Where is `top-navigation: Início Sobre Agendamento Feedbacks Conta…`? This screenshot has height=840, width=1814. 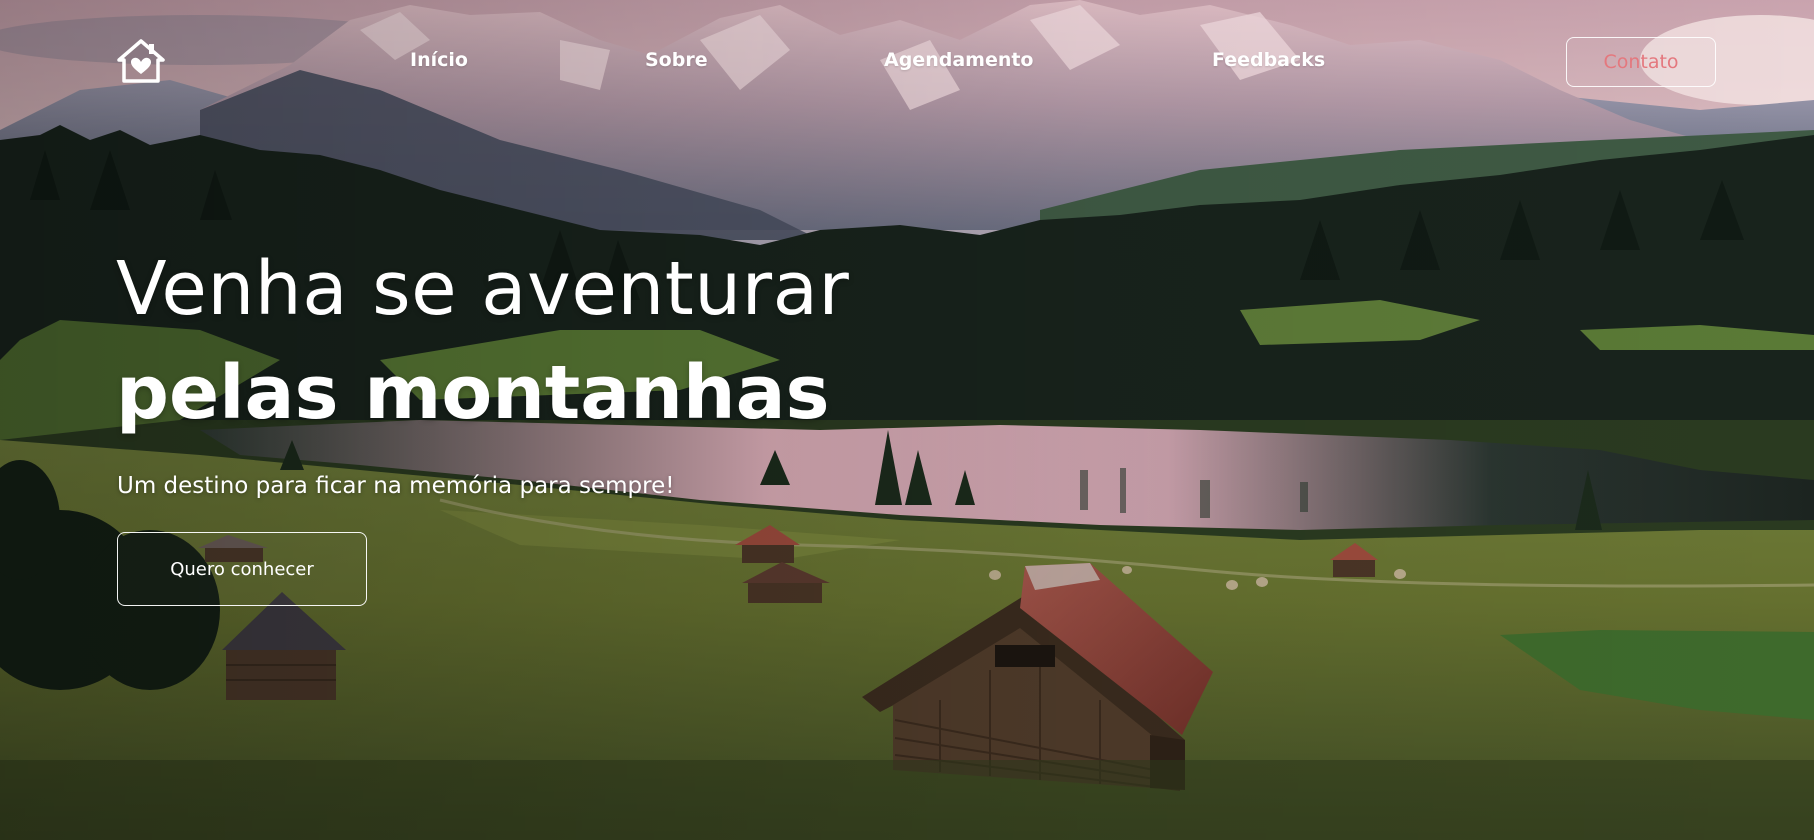 top-navigation: Início Sobre Agendamento Feedbacks Conta… is located at coordinates (907, 62).